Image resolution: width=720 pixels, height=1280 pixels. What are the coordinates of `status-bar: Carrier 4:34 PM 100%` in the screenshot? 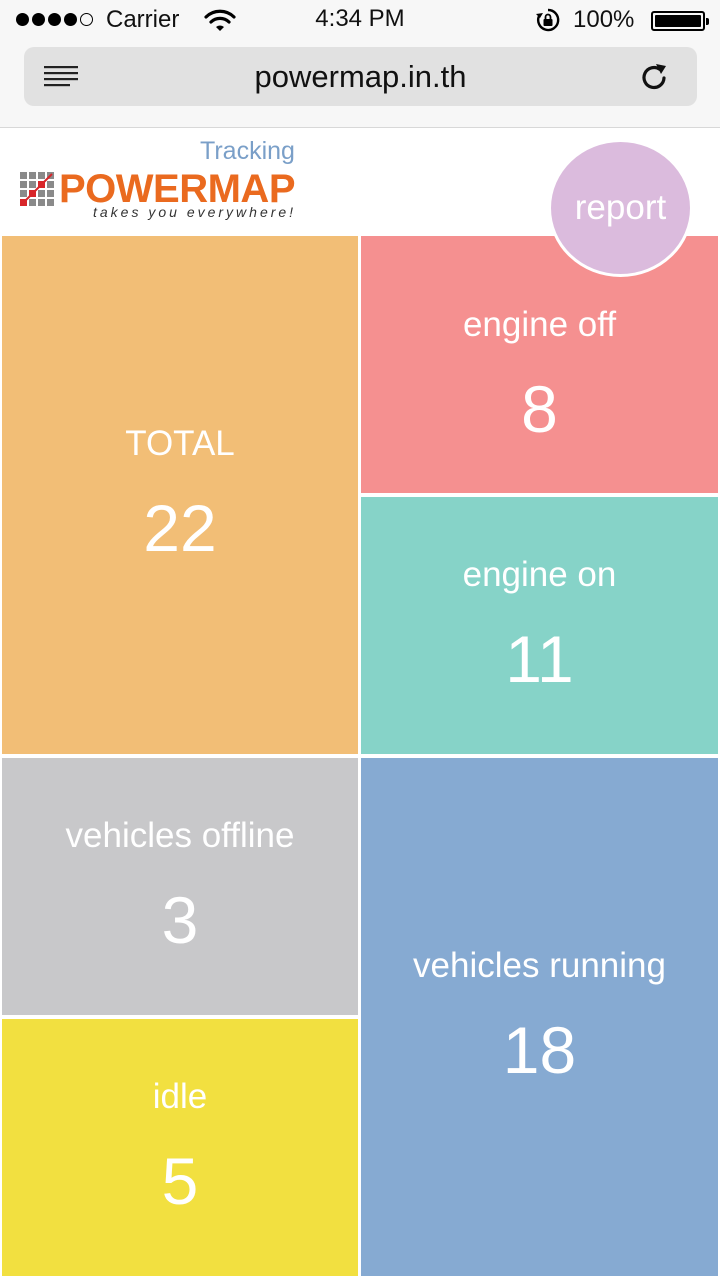 It's located at (360, 20).